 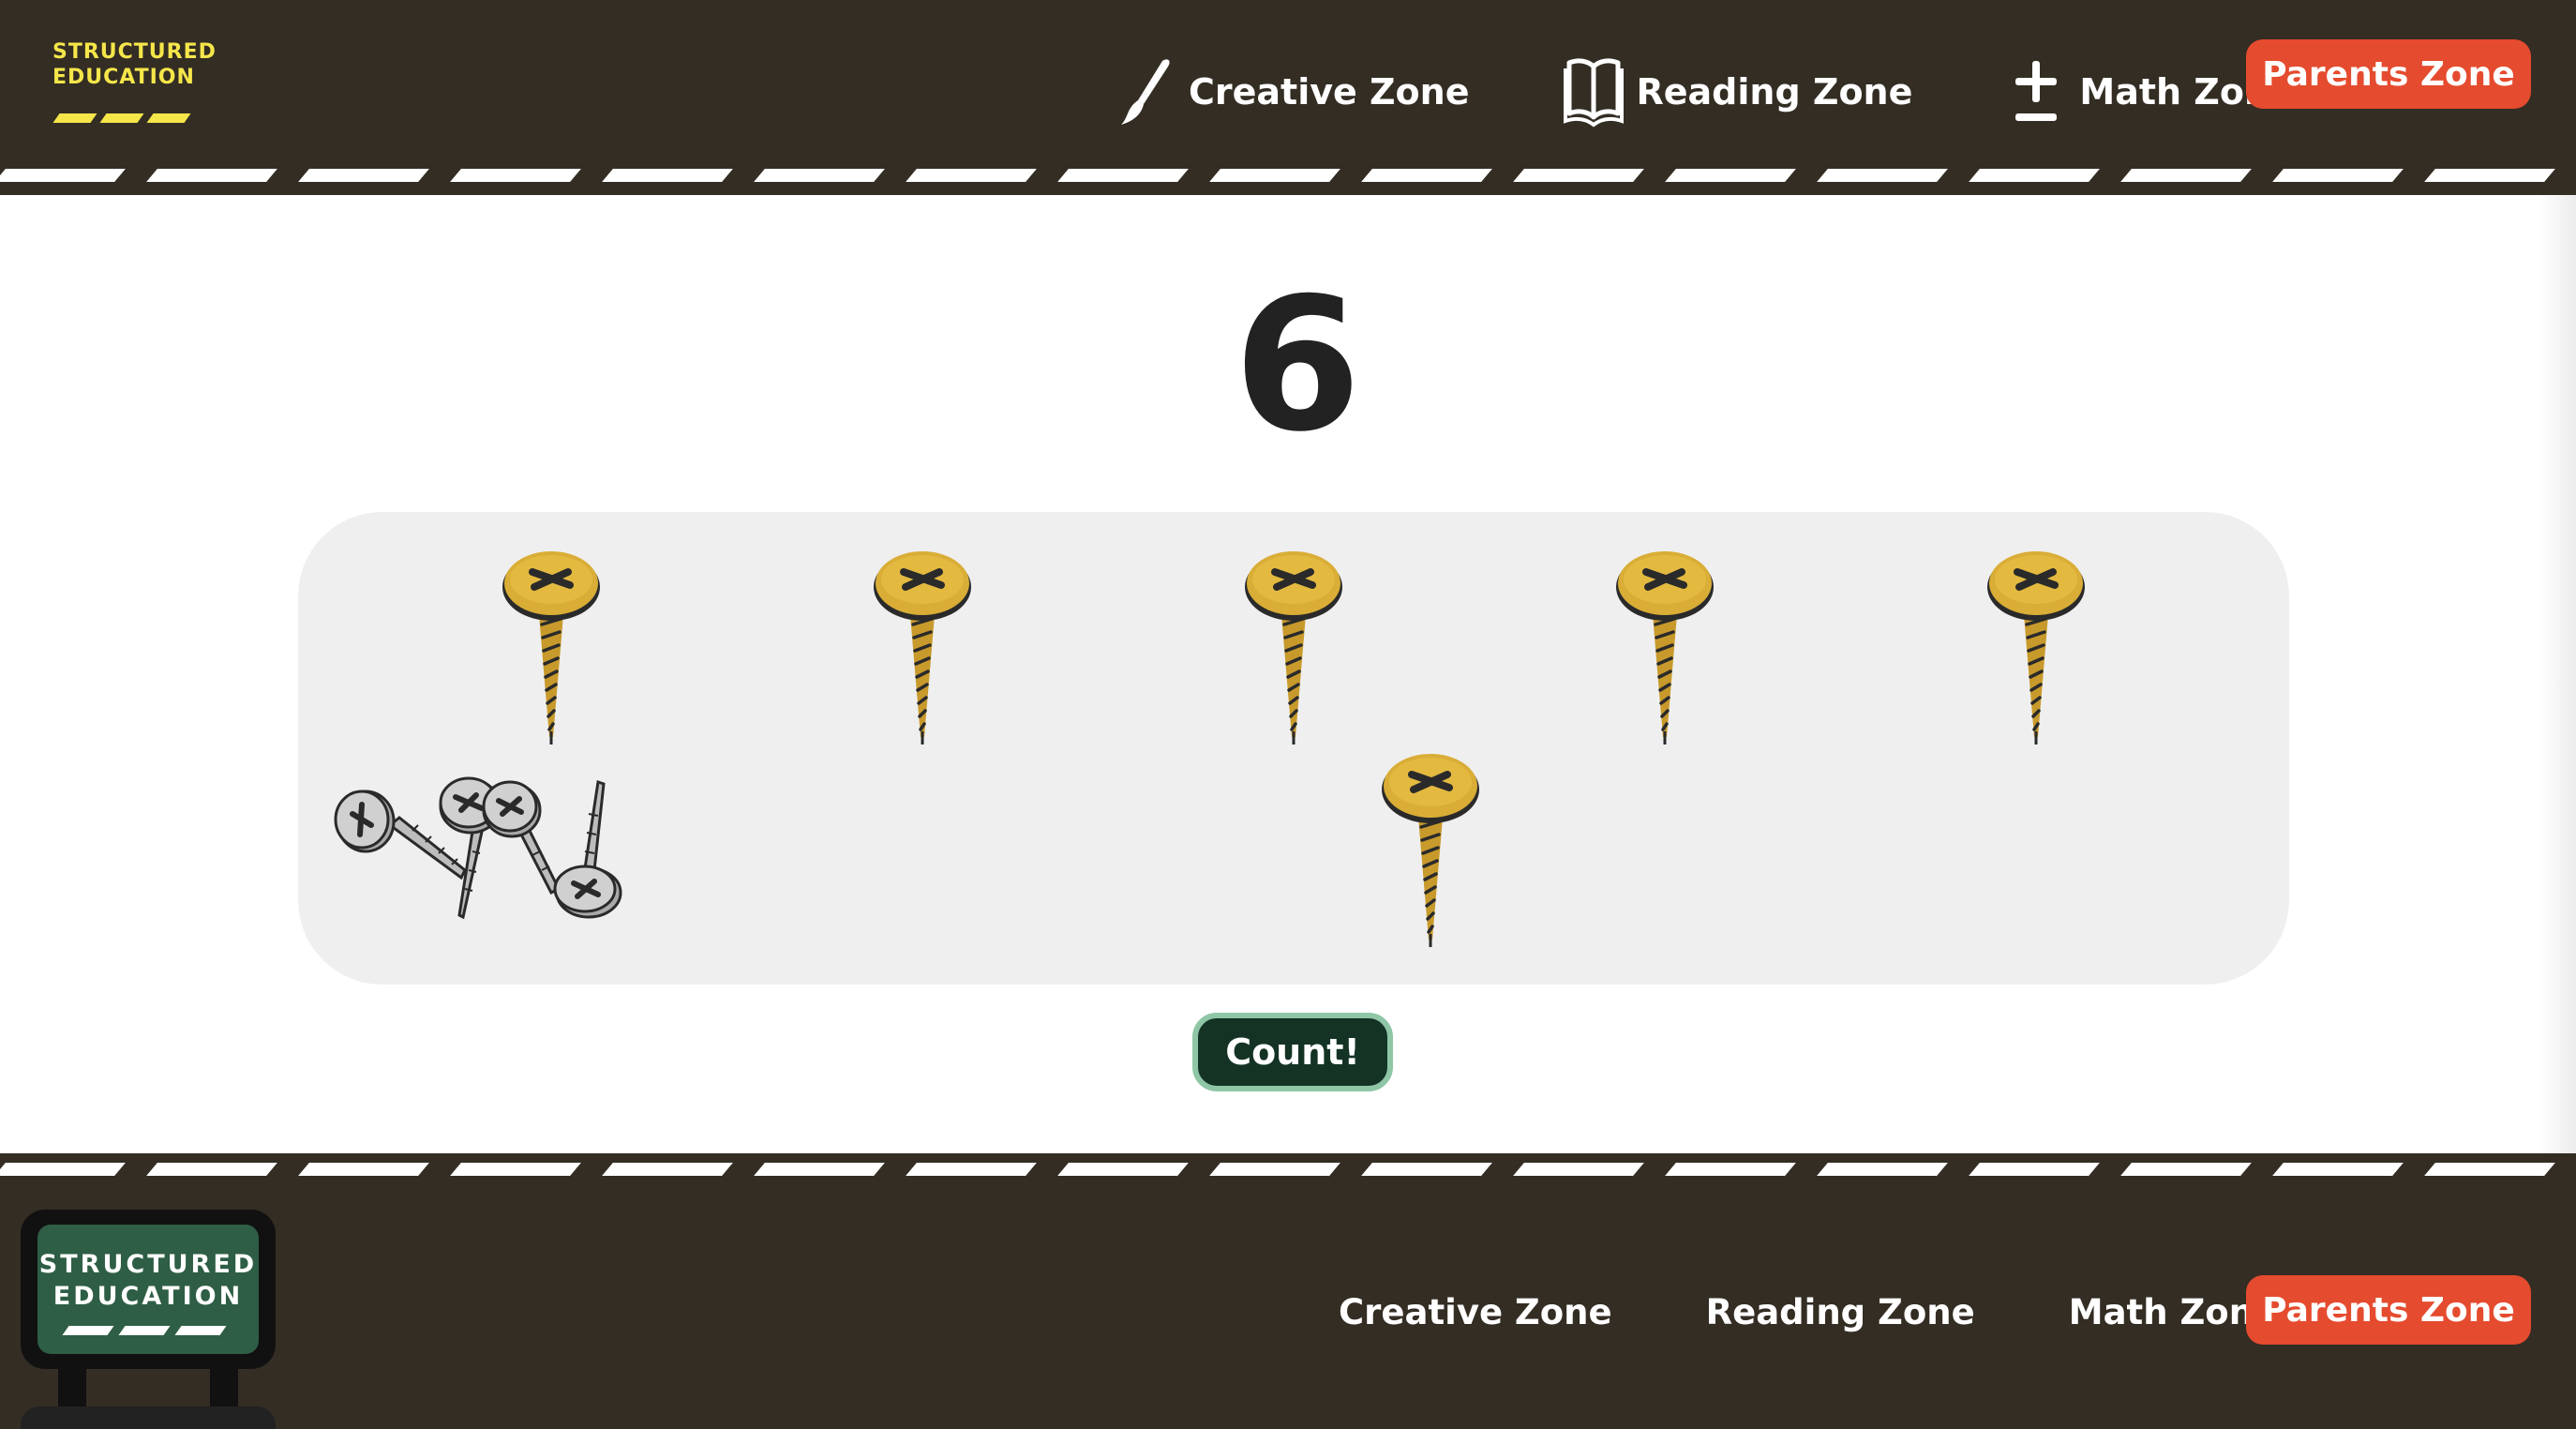 I want to click on footer-link-creative-zone: Creative Zone, so click(x=1475, y=1312).